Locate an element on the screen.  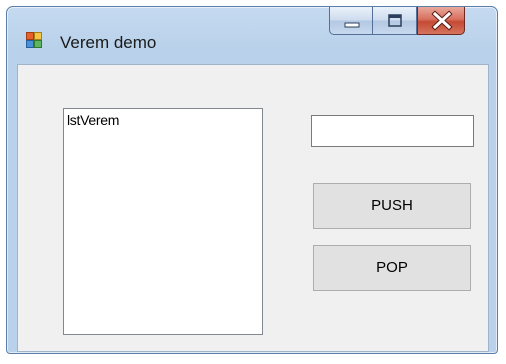
window-title: Verem demo is located at coordinates (108, 42).